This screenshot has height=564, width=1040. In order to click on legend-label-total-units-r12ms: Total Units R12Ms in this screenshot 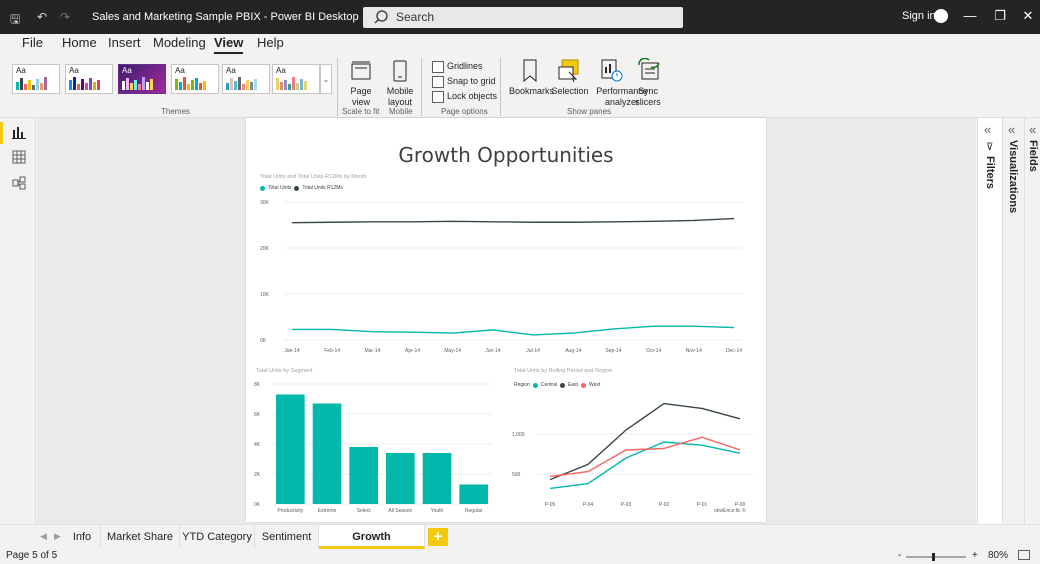, I will do `click(322, 188)`.